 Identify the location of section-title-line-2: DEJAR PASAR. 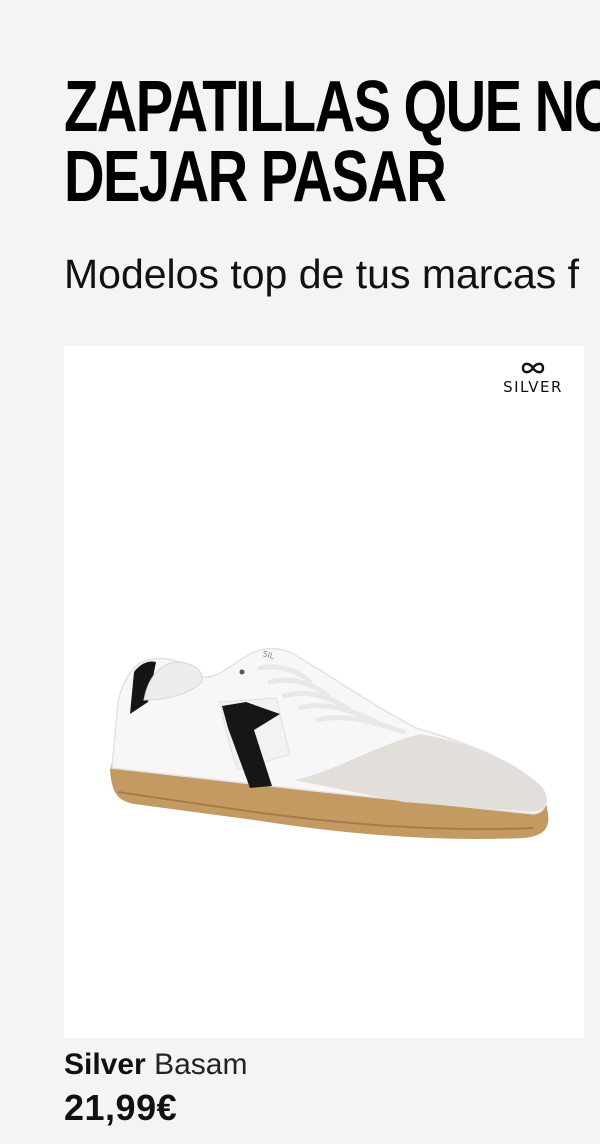
(255, 177).